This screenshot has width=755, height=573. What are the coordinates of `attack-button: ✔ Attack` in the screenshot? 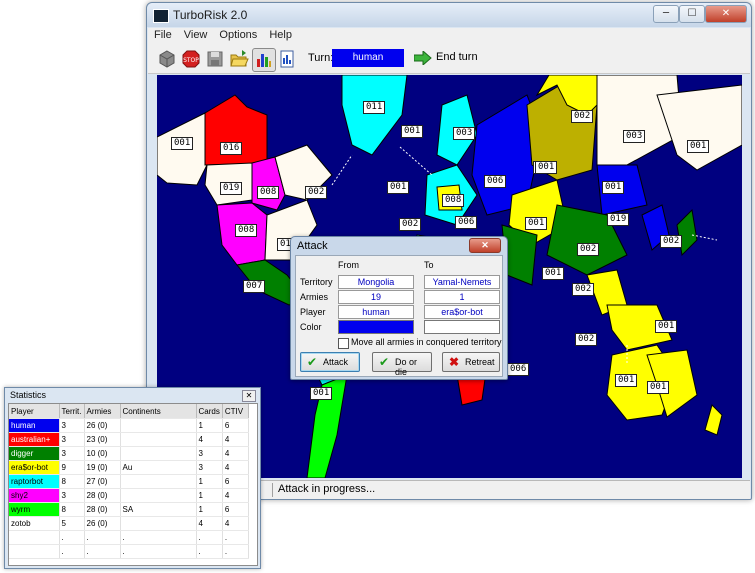 It's located at (330, 362).